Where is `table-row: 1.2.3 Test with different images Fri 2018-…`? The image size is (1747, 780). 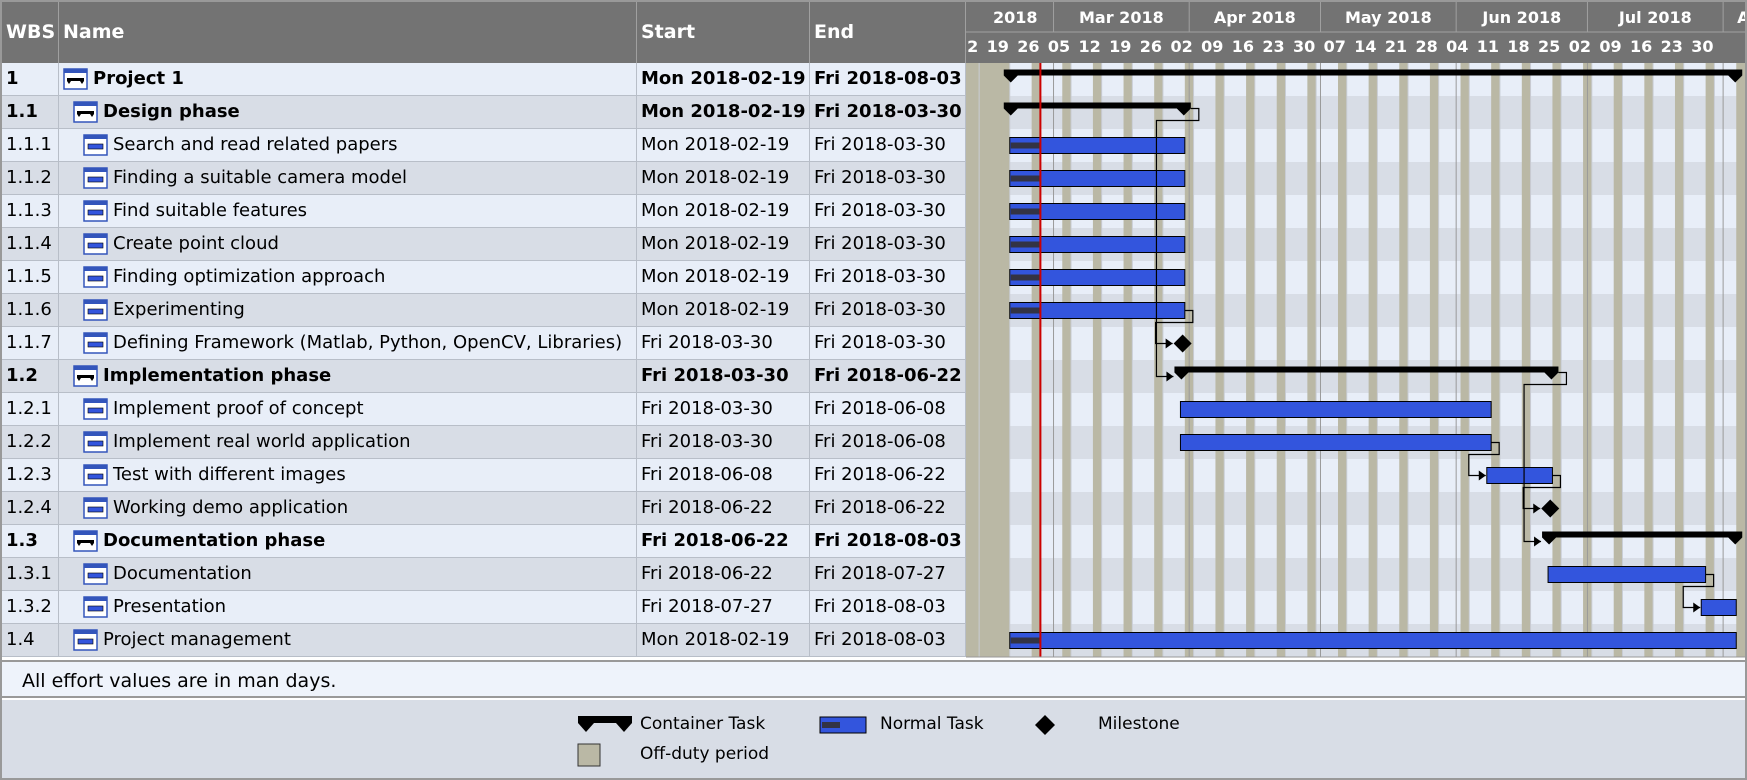
table-row: 1.2.3 Test with different images Fri 2018-… is located at coordinates (484, 475).